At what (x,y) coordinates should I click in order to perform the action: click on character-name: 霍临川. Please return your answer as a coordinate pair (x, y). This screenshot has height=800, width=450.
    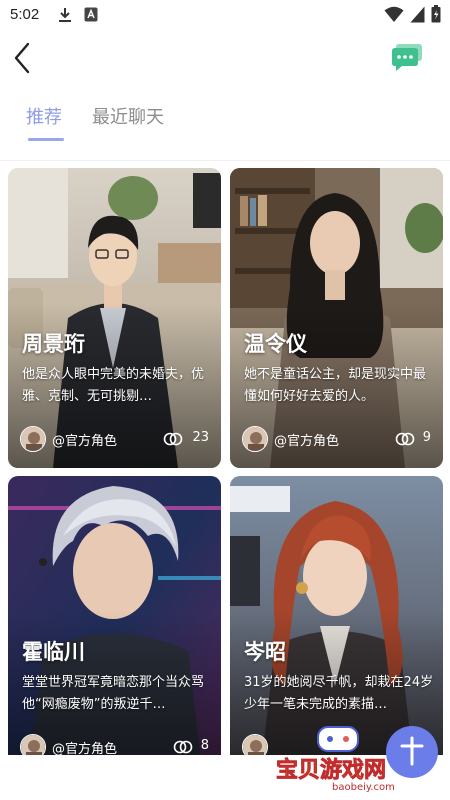
    Looking at the image, I should click on (53, 652).